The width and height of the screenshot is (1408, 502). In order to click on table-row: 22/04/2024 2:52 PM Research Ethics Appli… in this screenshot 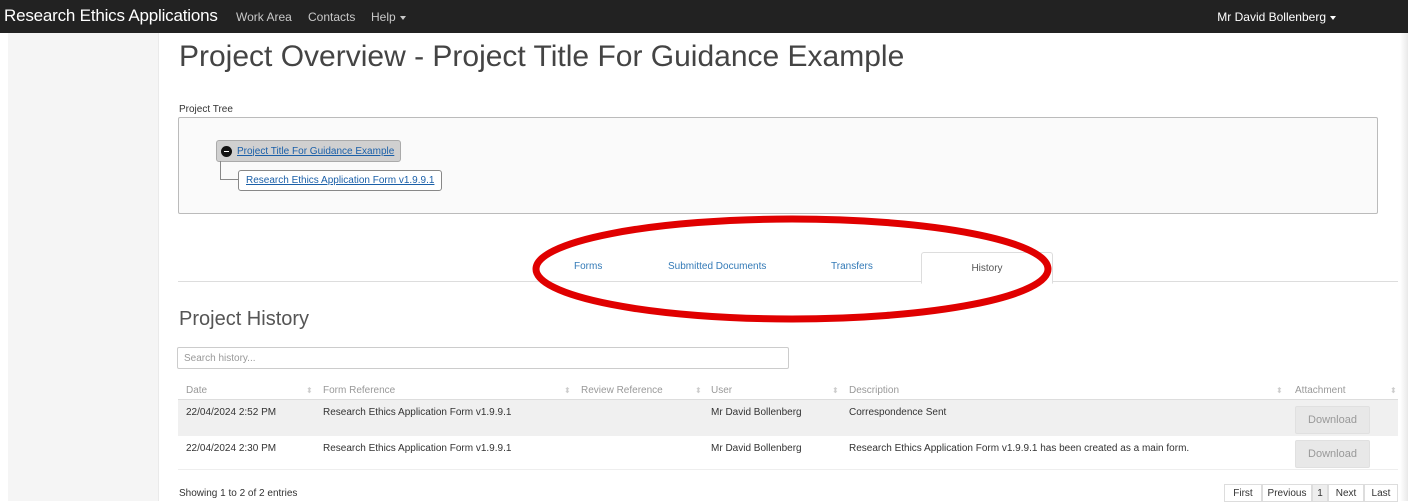, I will do `click(788, 418)`.